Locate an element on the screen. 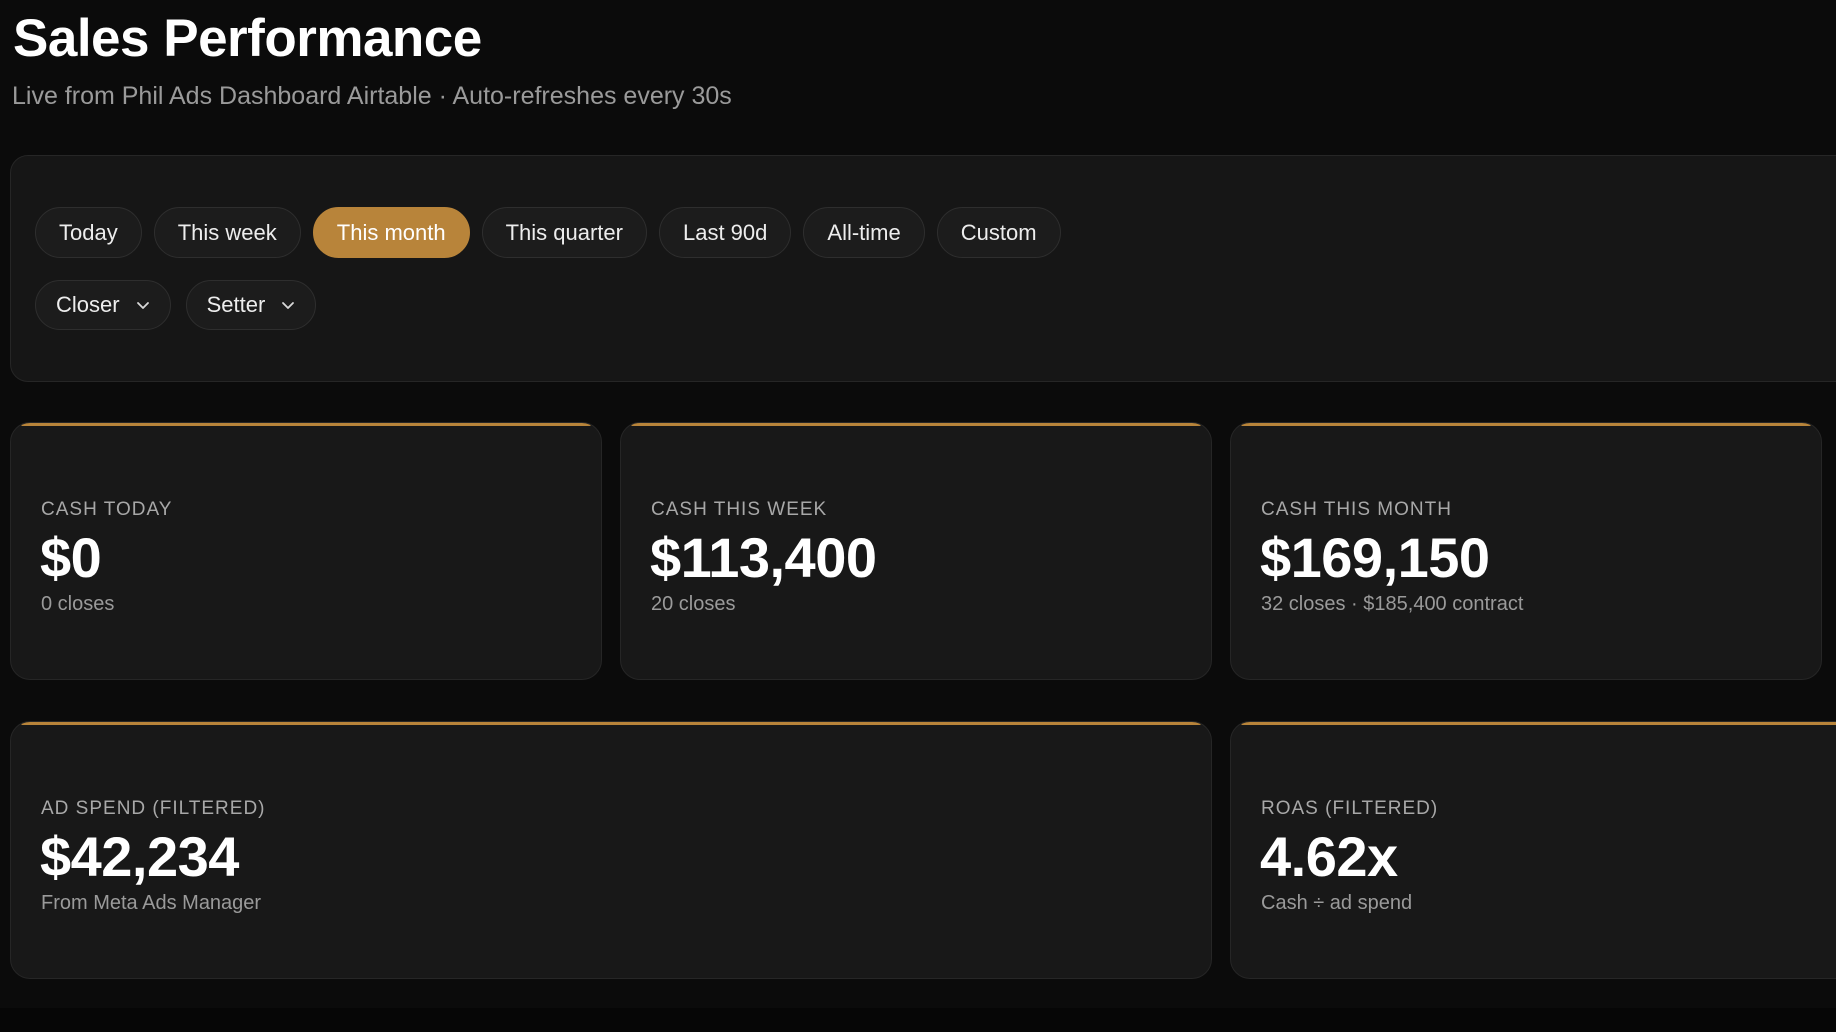 Image resolution: width=1836 pixels, height=1032 pixels. metric-value: $42,234 is located at coordinates (139, 856).